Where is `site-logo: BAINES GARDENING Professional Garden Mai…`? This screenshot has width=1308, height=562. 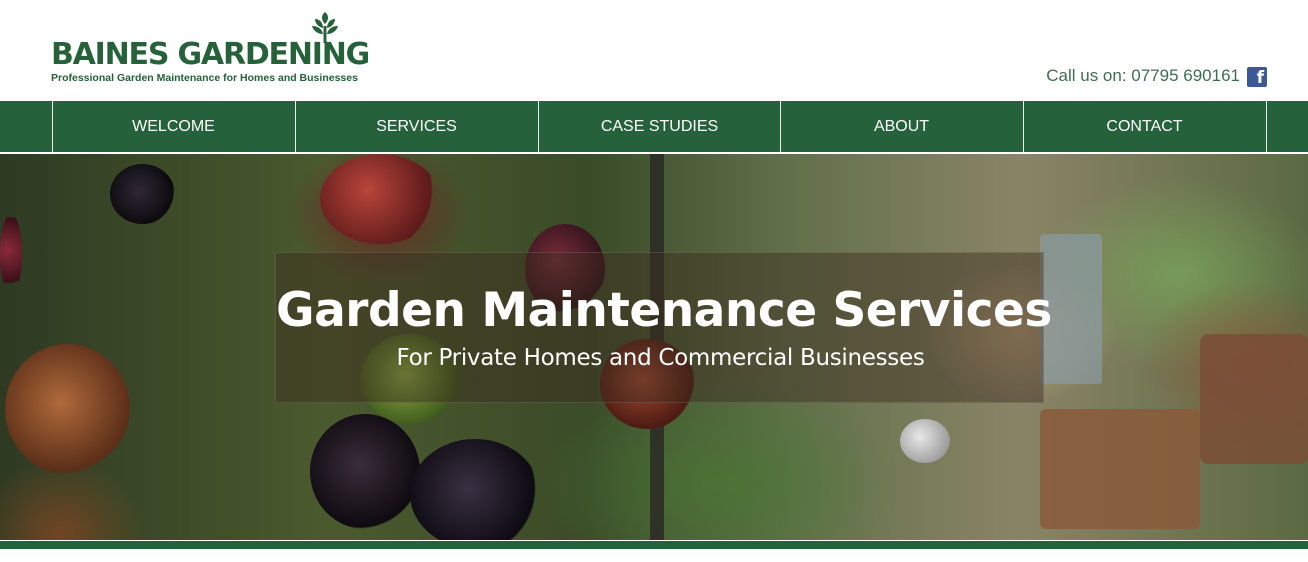 site-logo: BAINES GARDENING Professional Garden Mai… is located at coordinates (216, 52).